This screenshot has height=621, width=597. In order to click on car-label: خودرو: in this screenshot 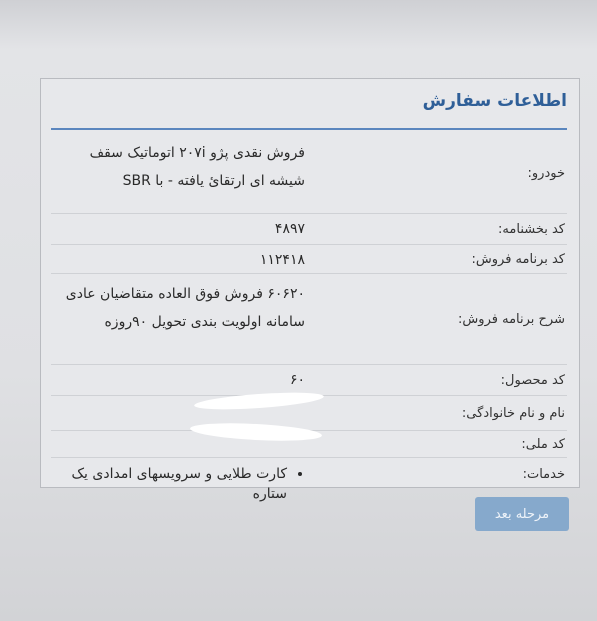, I will do `click(546, 173)`.